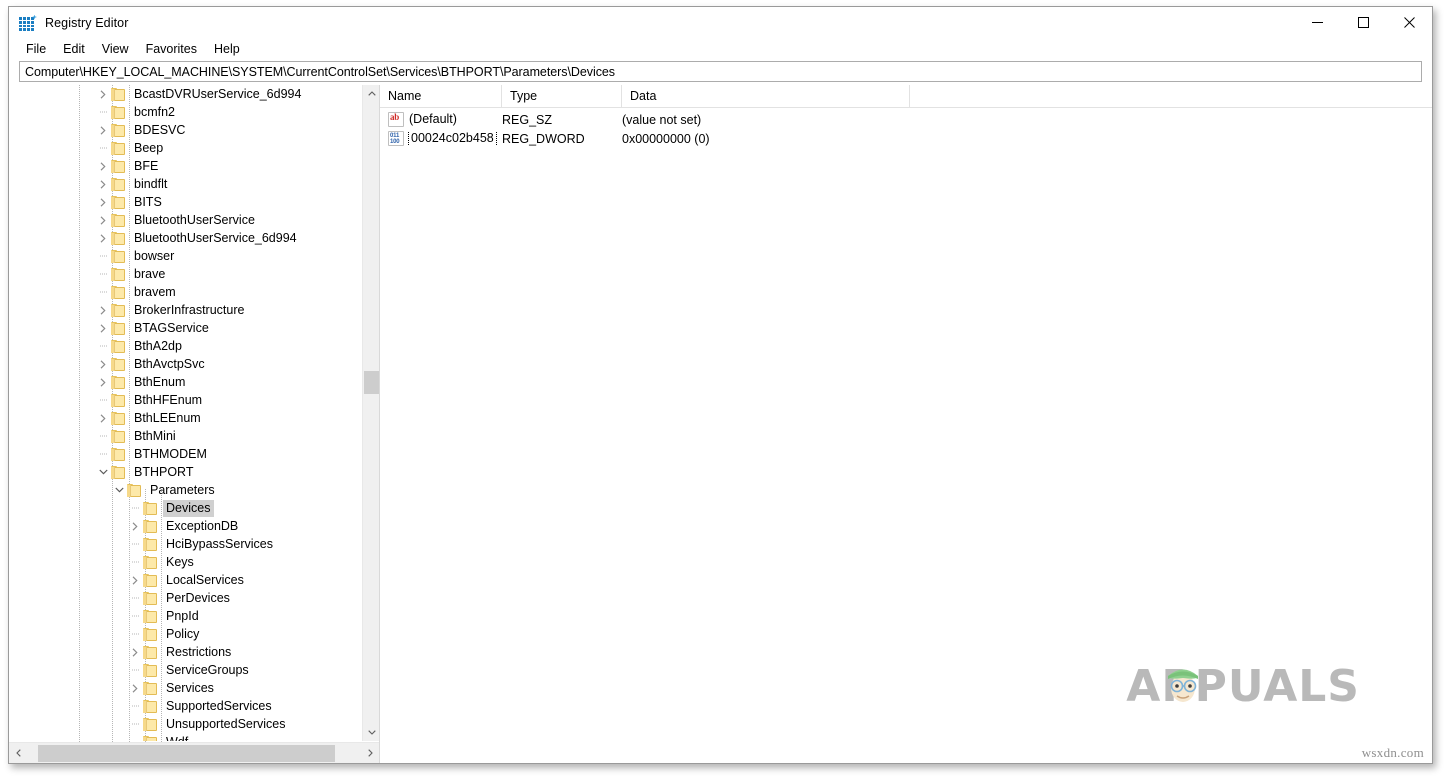 This screenshot has height=781, width=1447. I want to click on tree-item: UnsupportedServices, so click(185, 724).